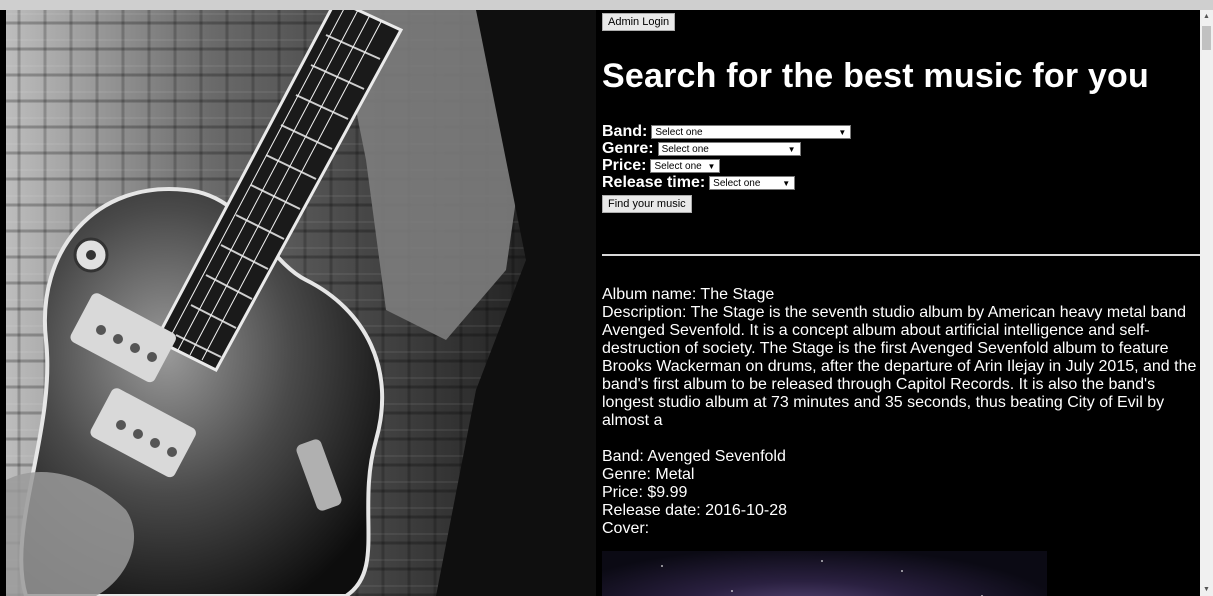  Describe the element at coordinates (625, 131) in the screenshot. I see `band-label: Band:` at that location.